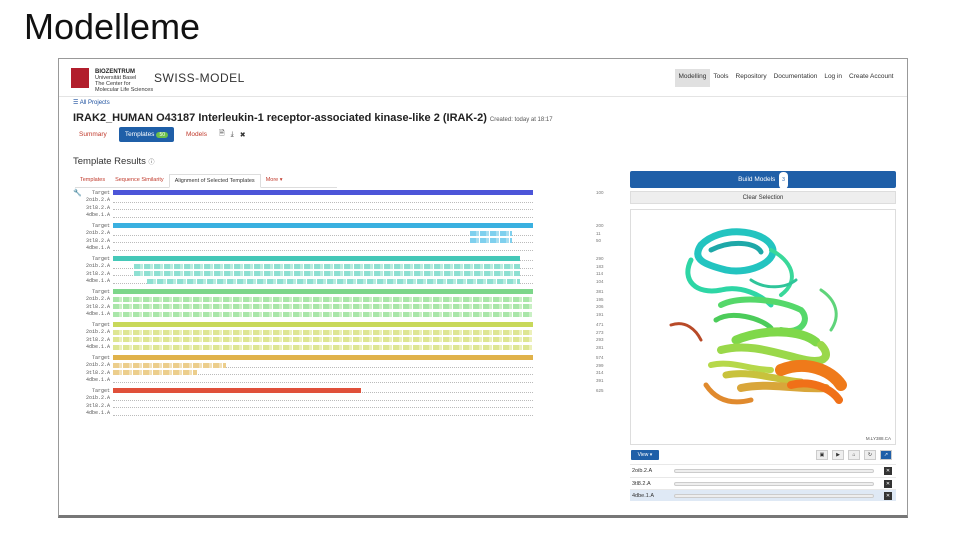 The image size is (960, 540). What do you see at coordinates (152, 163) in the screenshot?
I see `info-icon: ⓘ` at bounding box center [152, 163].